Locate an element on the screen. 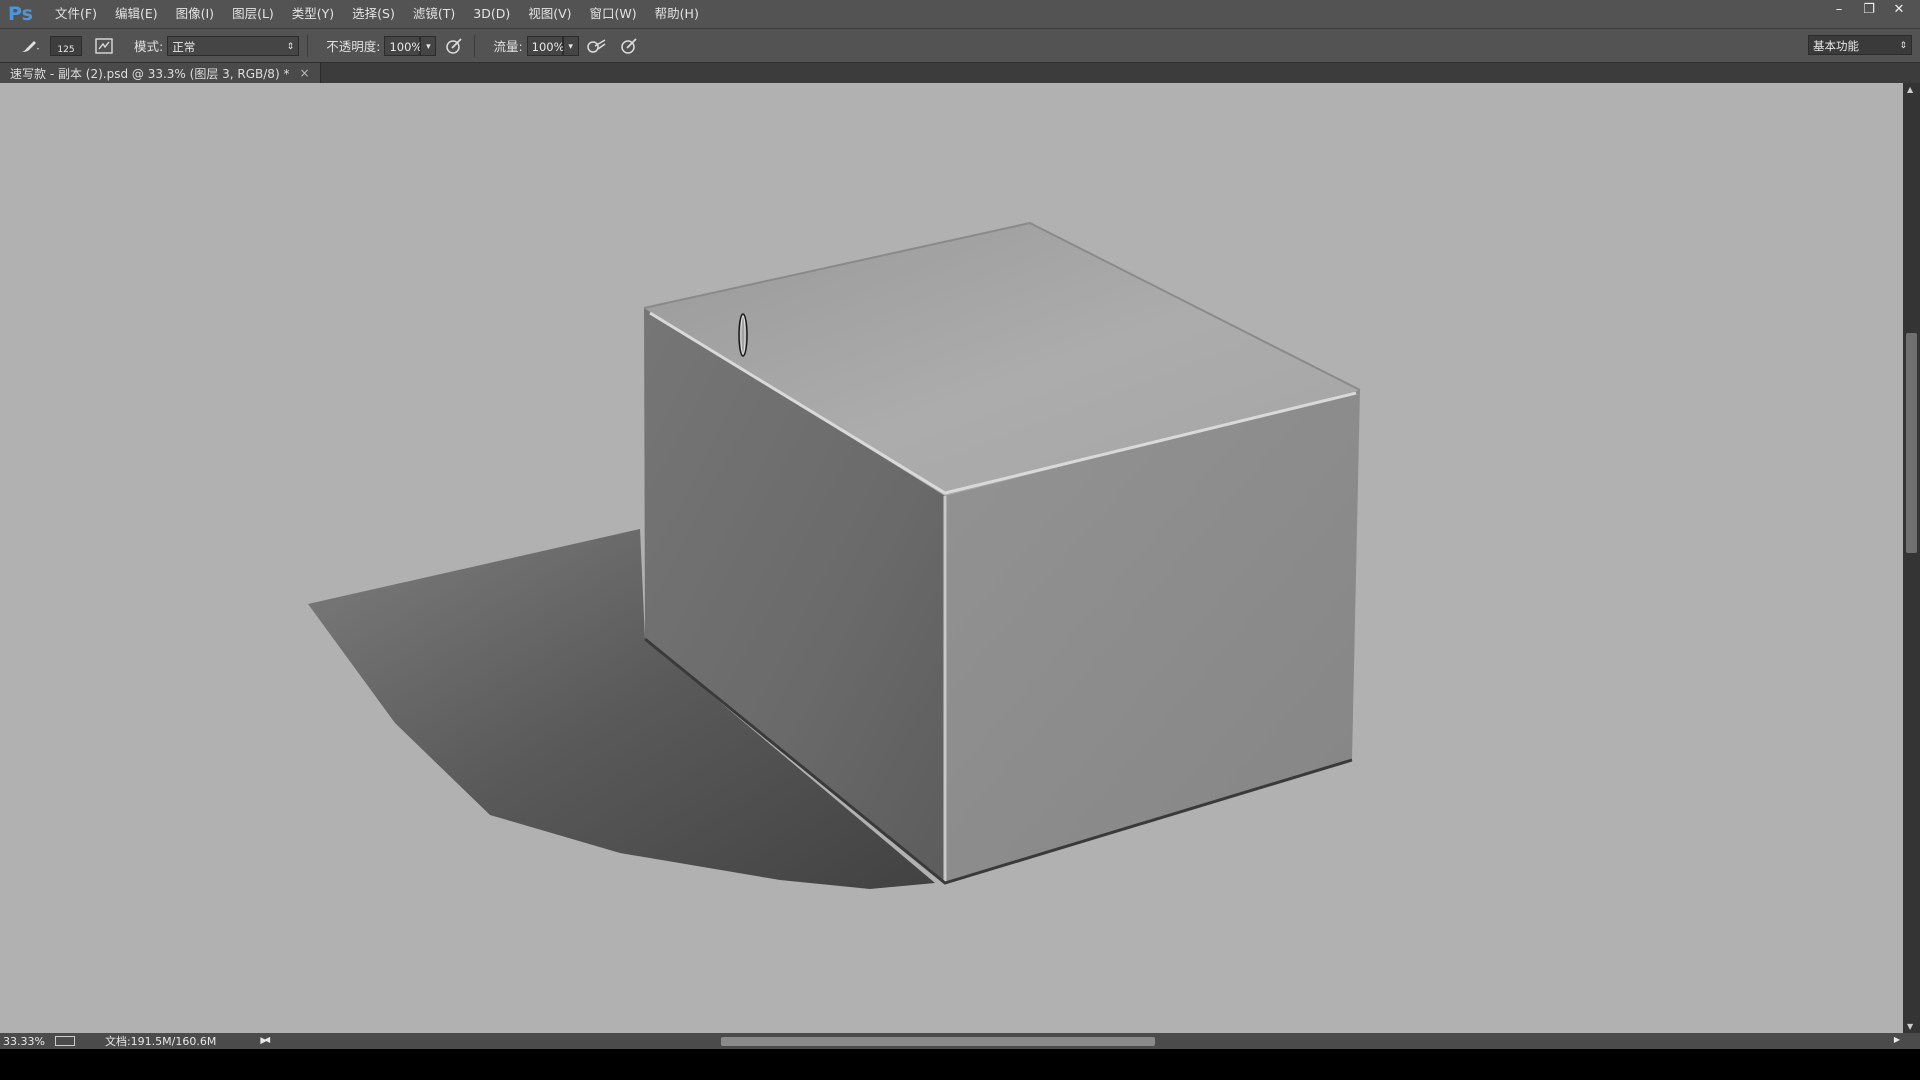  document-size-info: 文档:191.5M/160.6M is located at coordinates (160, 1041).